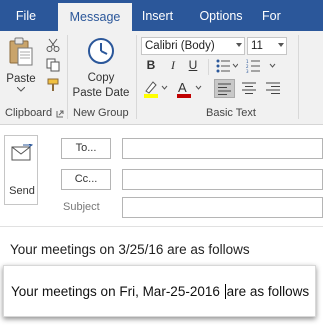 The image size is (323, 325). Describe the element at coordinates (282, 15) in the screenshot. I see `tab-format: For` at that location.